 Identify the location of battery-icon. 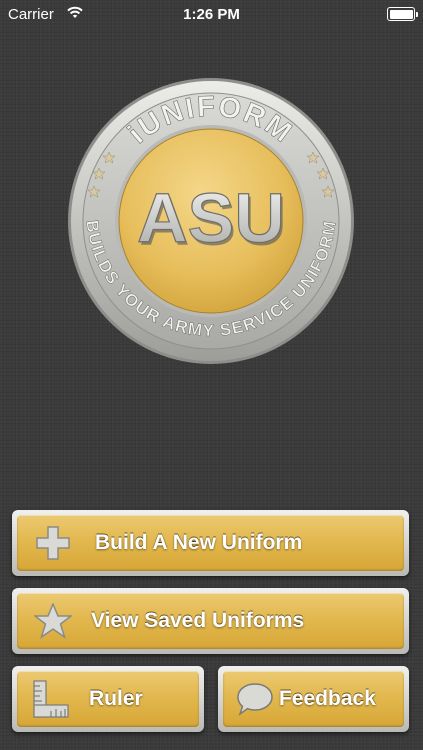
(402, 14).